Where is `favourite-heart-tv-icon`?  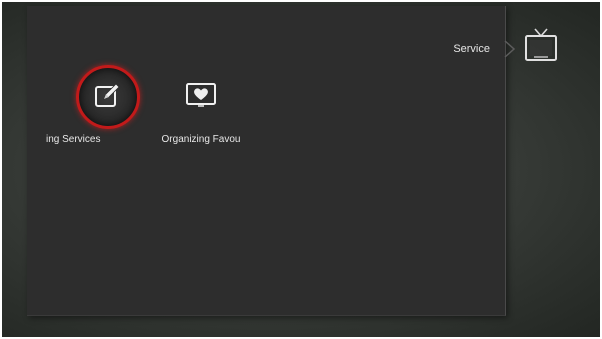 favourite-heart-tv-icon is located at coordinates (201, 95).